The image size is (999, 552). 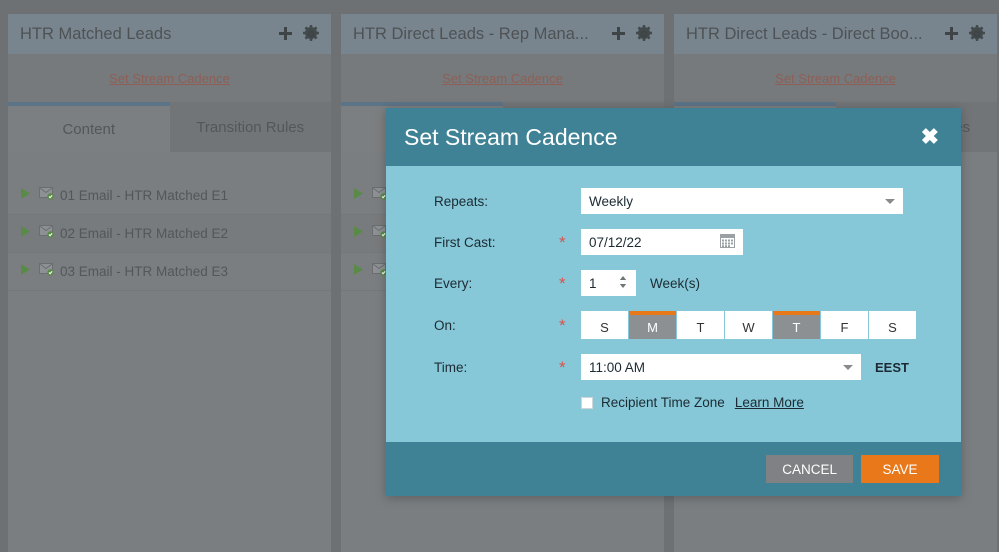 What do you see at coordinates (623, 283) in the screenshot?
I see `stepper-arrows-icon` at bounding box center [623, 283].